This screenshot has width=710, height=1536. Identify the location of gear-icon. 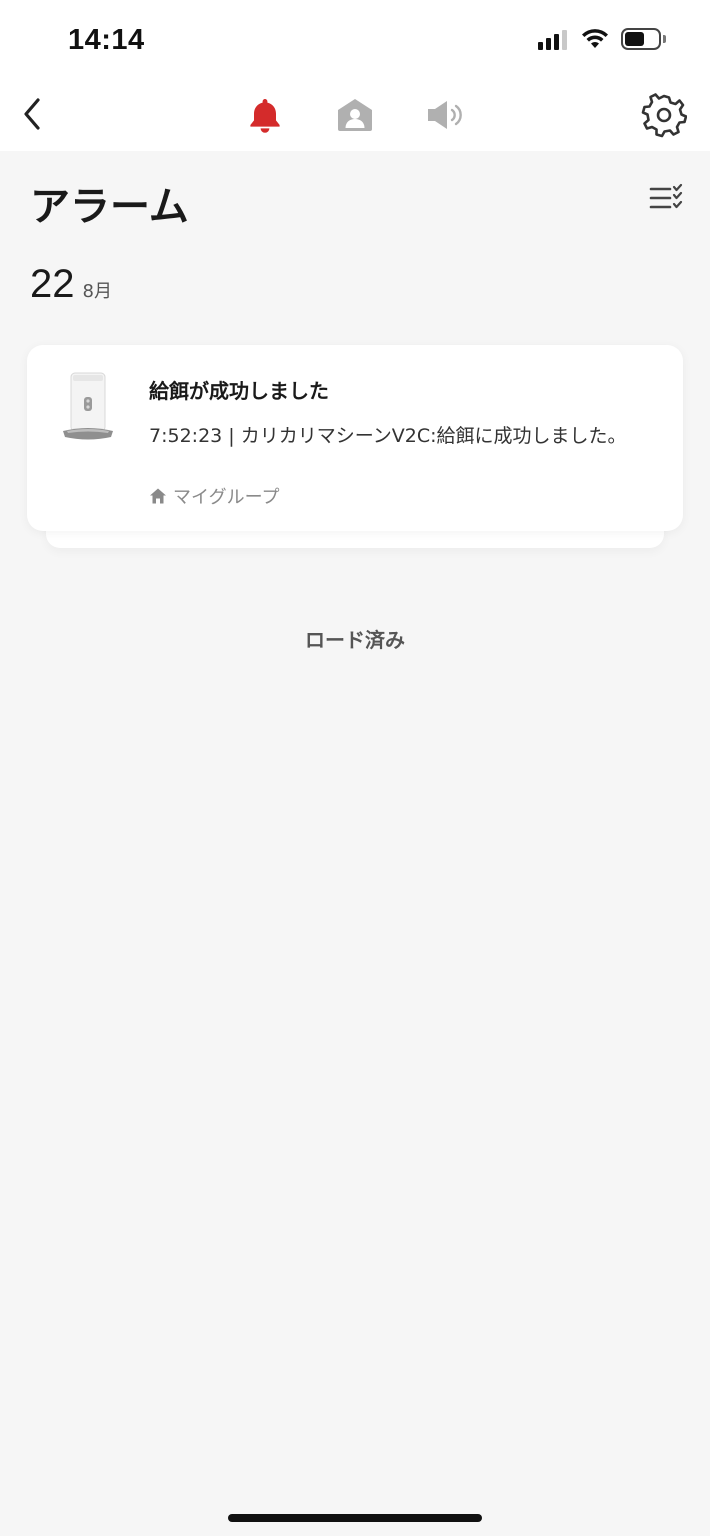
(664, 115).